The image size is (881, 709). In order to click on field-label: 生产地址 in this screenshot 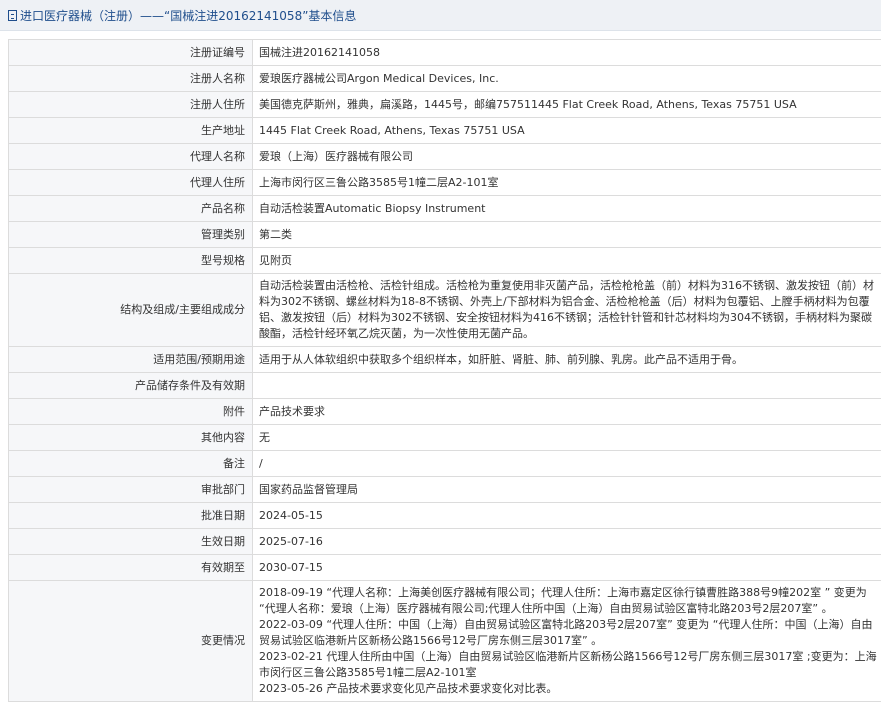, I will do `click(130, 130)`.